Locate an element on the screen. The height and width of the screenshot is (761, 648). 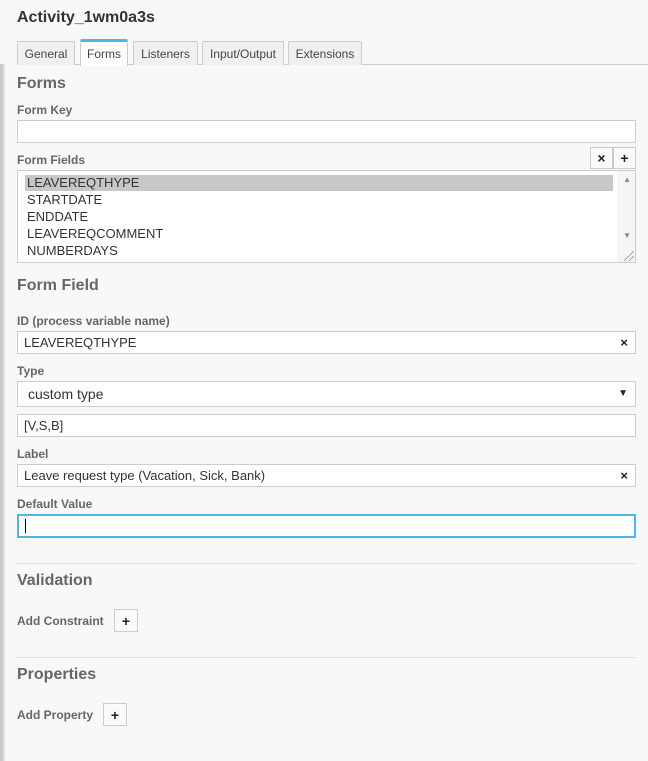
add-constraint-button: + is located at coordinates (126, 620).